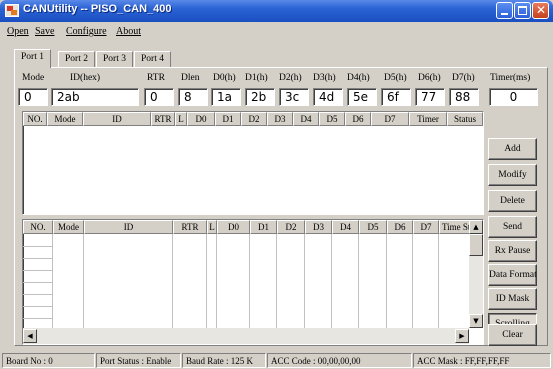 This screenshot has width=553, height=369. Describe the element at coordinates (263, 227) in the screenshot. I see `recv-col-d1: D1` at that location.